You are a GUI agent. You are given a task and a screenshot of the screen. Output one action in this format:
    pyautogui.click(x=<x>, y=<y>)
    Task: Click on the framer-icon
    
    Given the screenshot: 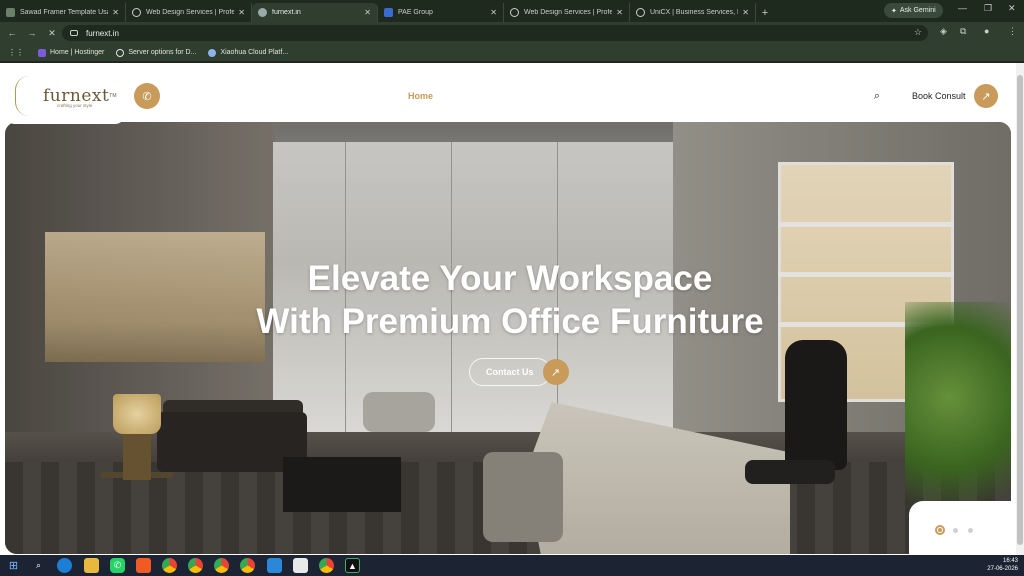 What is the action you would take?
    pyautogui.click(x=10, y=12)
    